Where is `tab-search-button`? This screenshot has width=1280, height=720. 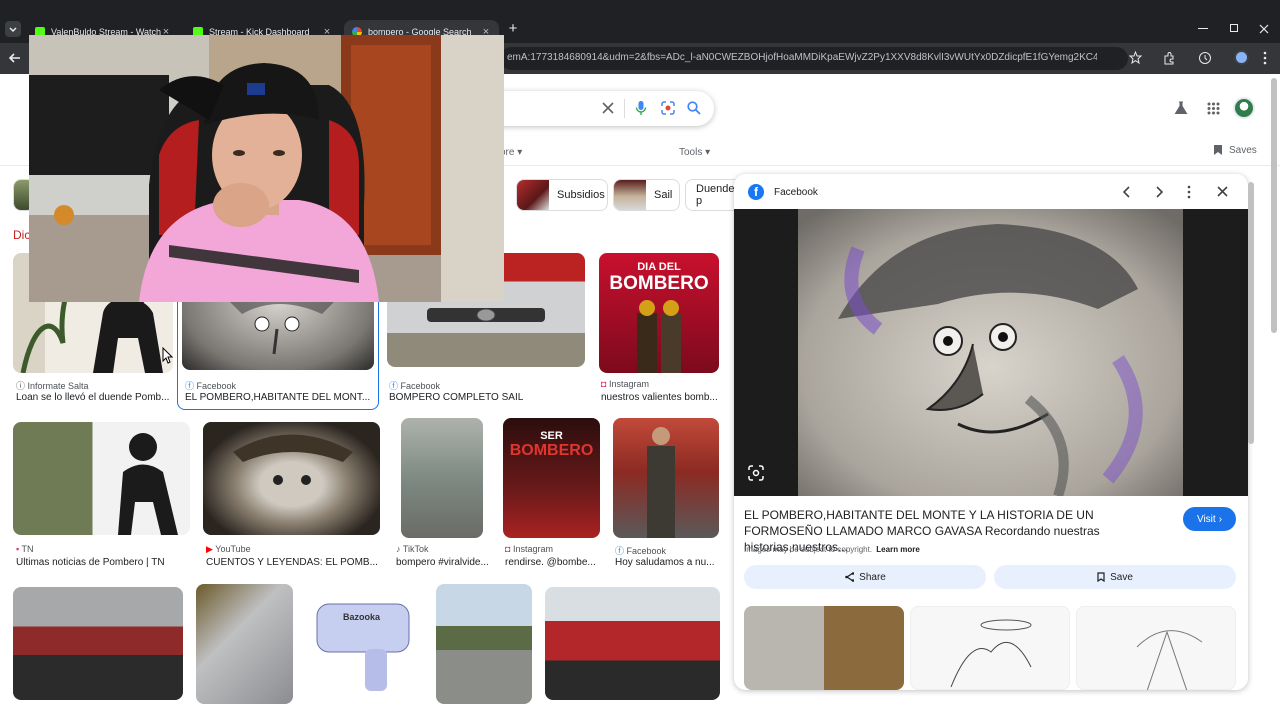
tab-search-button is located at coordinates (13, 29).